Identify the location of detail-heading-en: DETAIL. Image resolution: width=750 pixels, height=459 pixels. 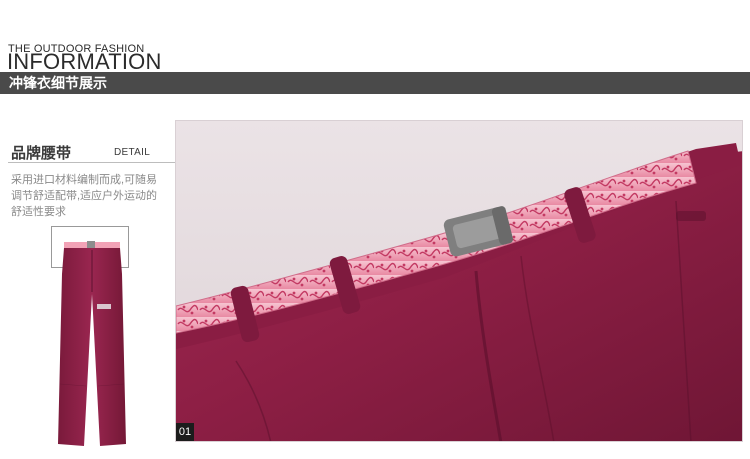
(132, 152).